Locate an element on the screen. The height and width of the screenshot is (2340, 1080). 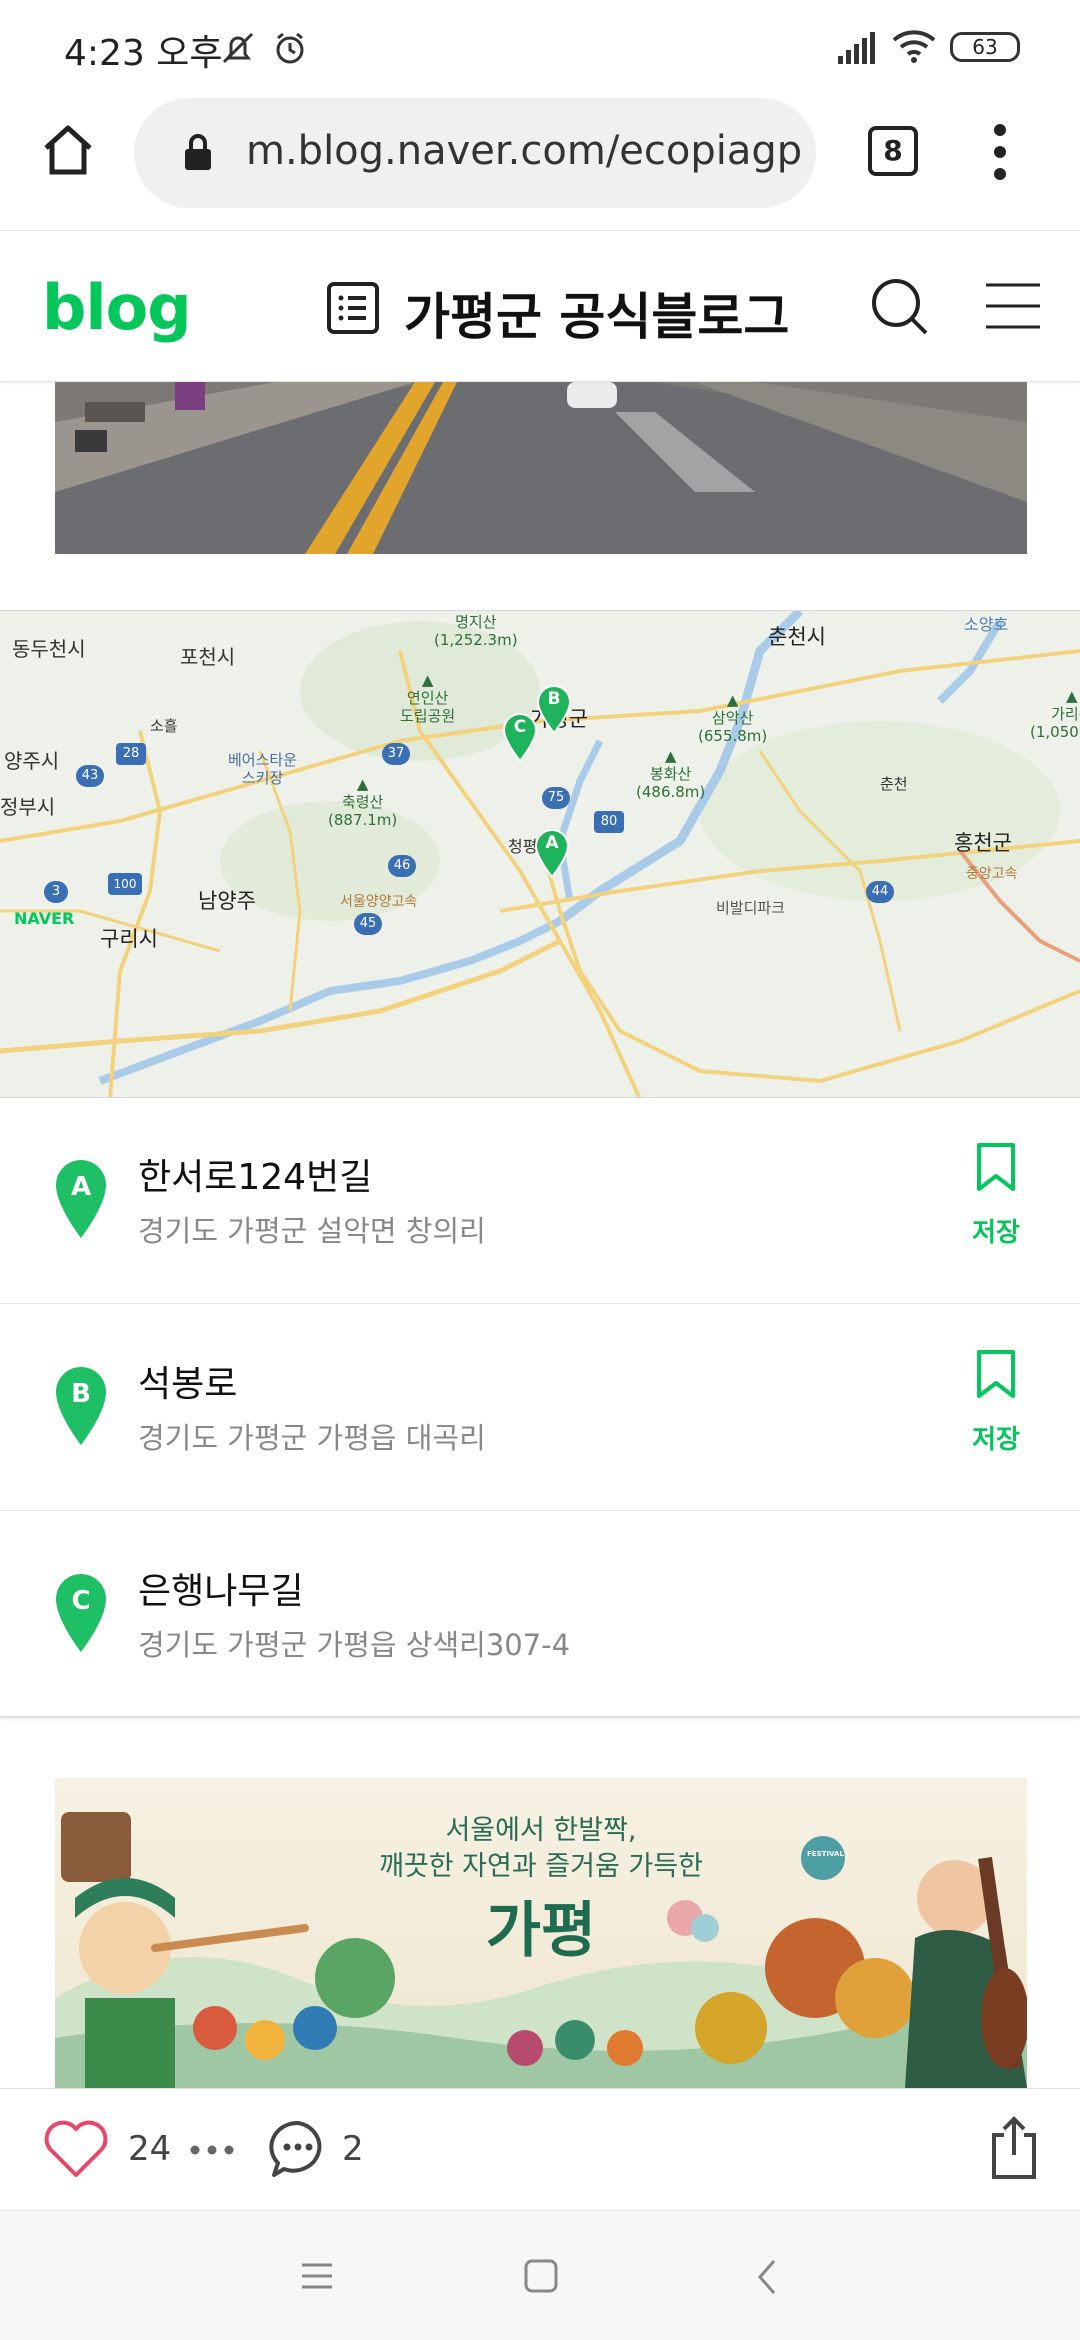
map-label: 서울양양고속 is located at coordinates (379, 902).